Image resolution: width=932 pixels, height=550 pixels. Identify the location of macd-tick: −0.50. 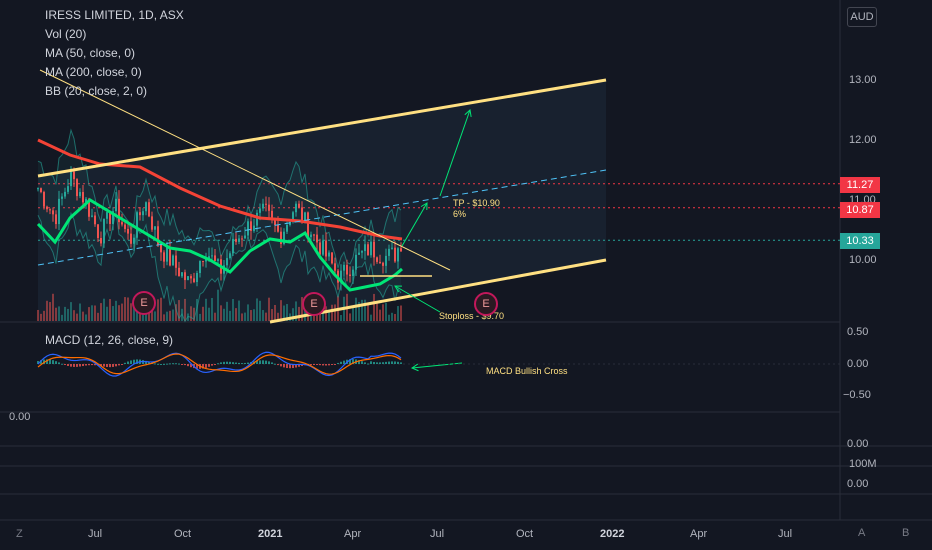
(857, 395).